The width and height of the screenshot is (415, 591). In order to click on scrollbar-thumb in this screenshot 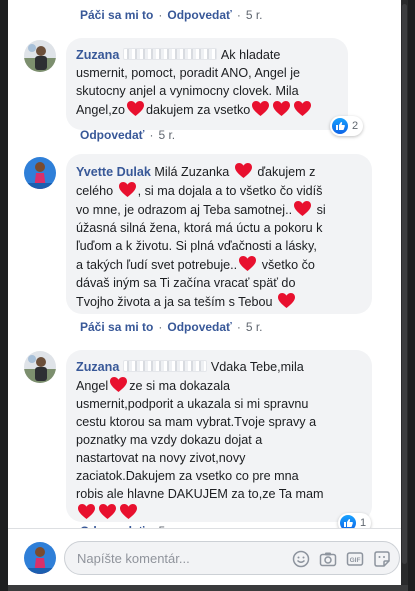, I will do `click(404, 284)`.